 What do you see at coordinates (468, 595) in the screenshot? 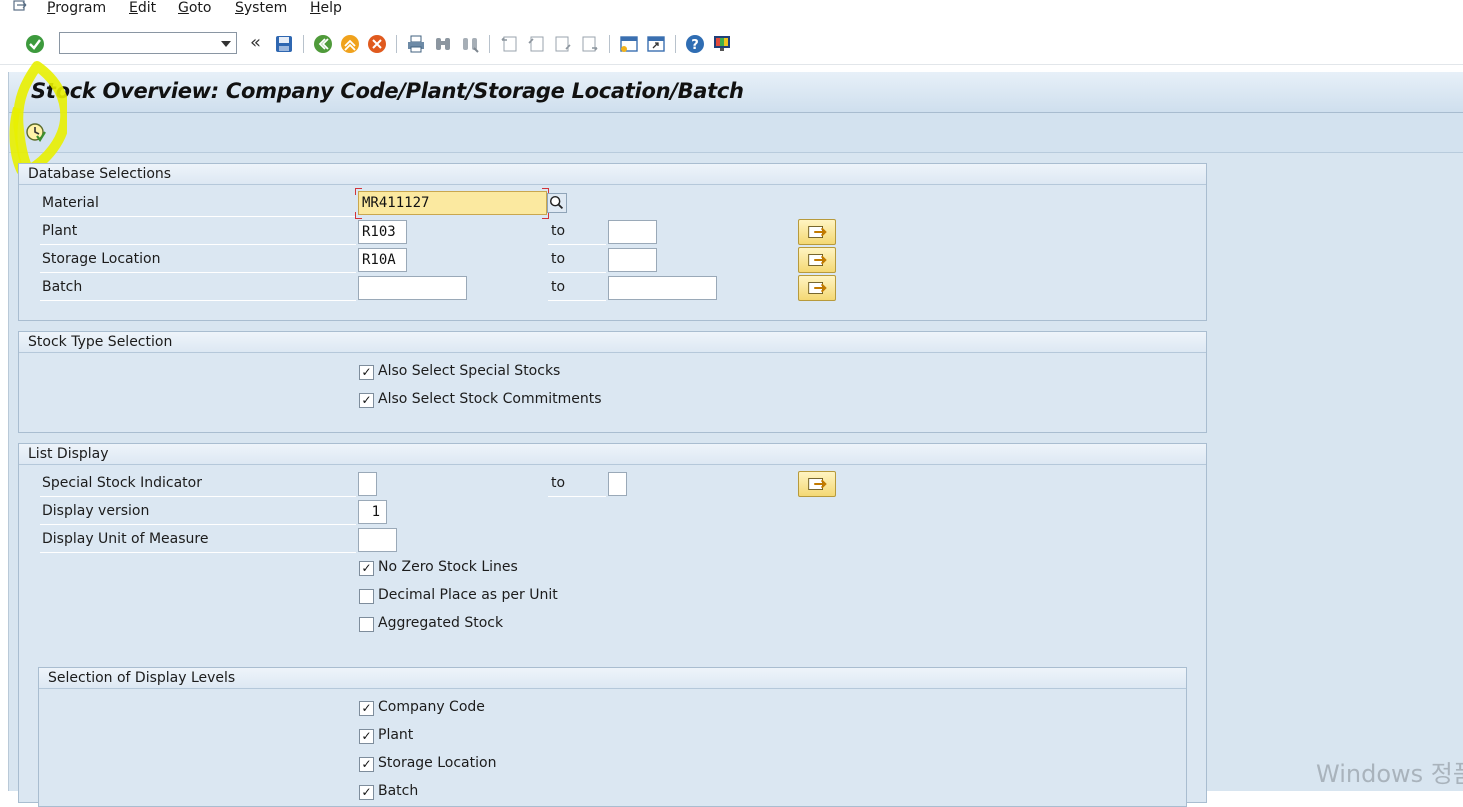
I see `decimal-place-label: Decimal Place as per Unit` at bounding box center [468, 595].